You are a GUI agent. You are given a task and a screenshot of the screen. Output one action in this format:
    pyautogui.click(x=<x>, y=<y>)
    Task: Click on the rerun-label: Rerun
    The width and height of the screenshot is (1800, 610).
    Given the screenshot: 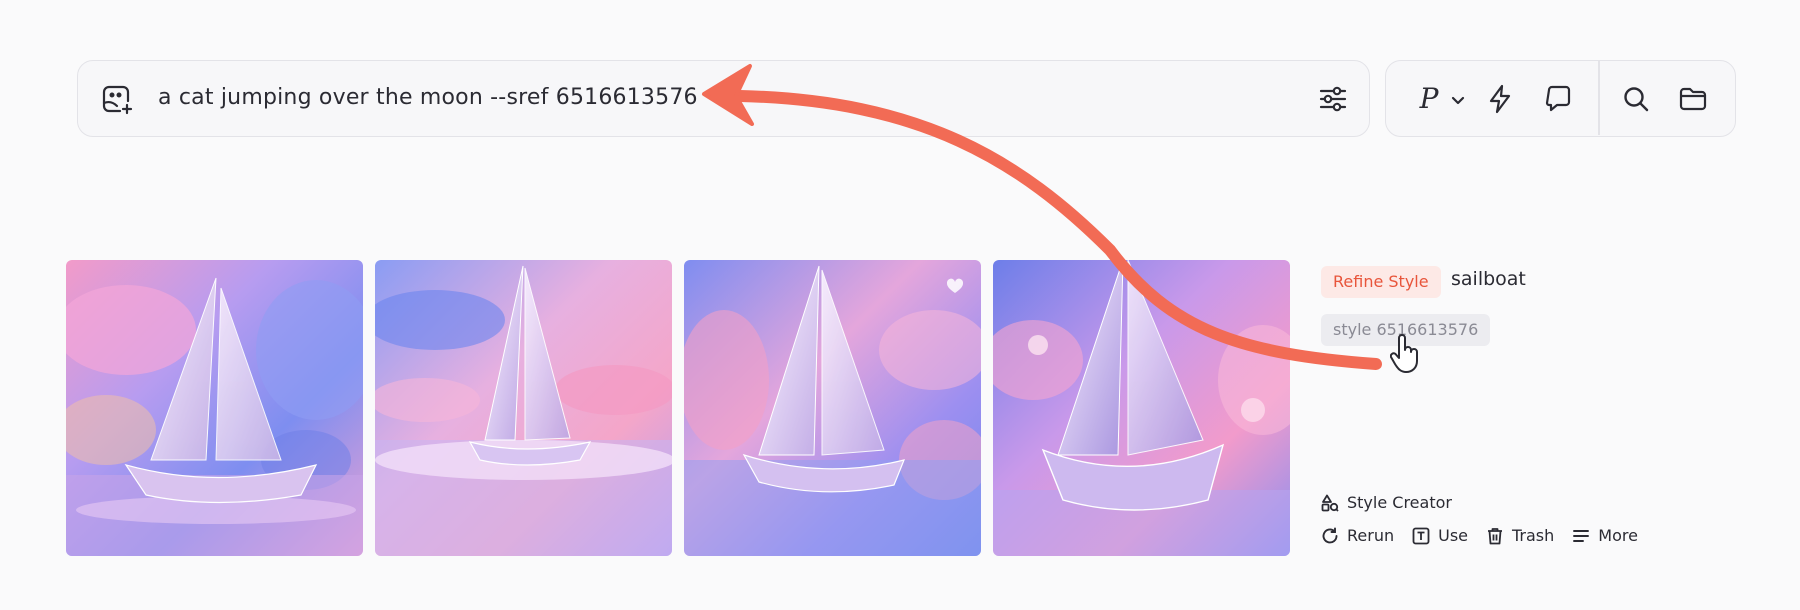 What is the action you would take?
    pyautogui.click(x=1371, y=535)
    